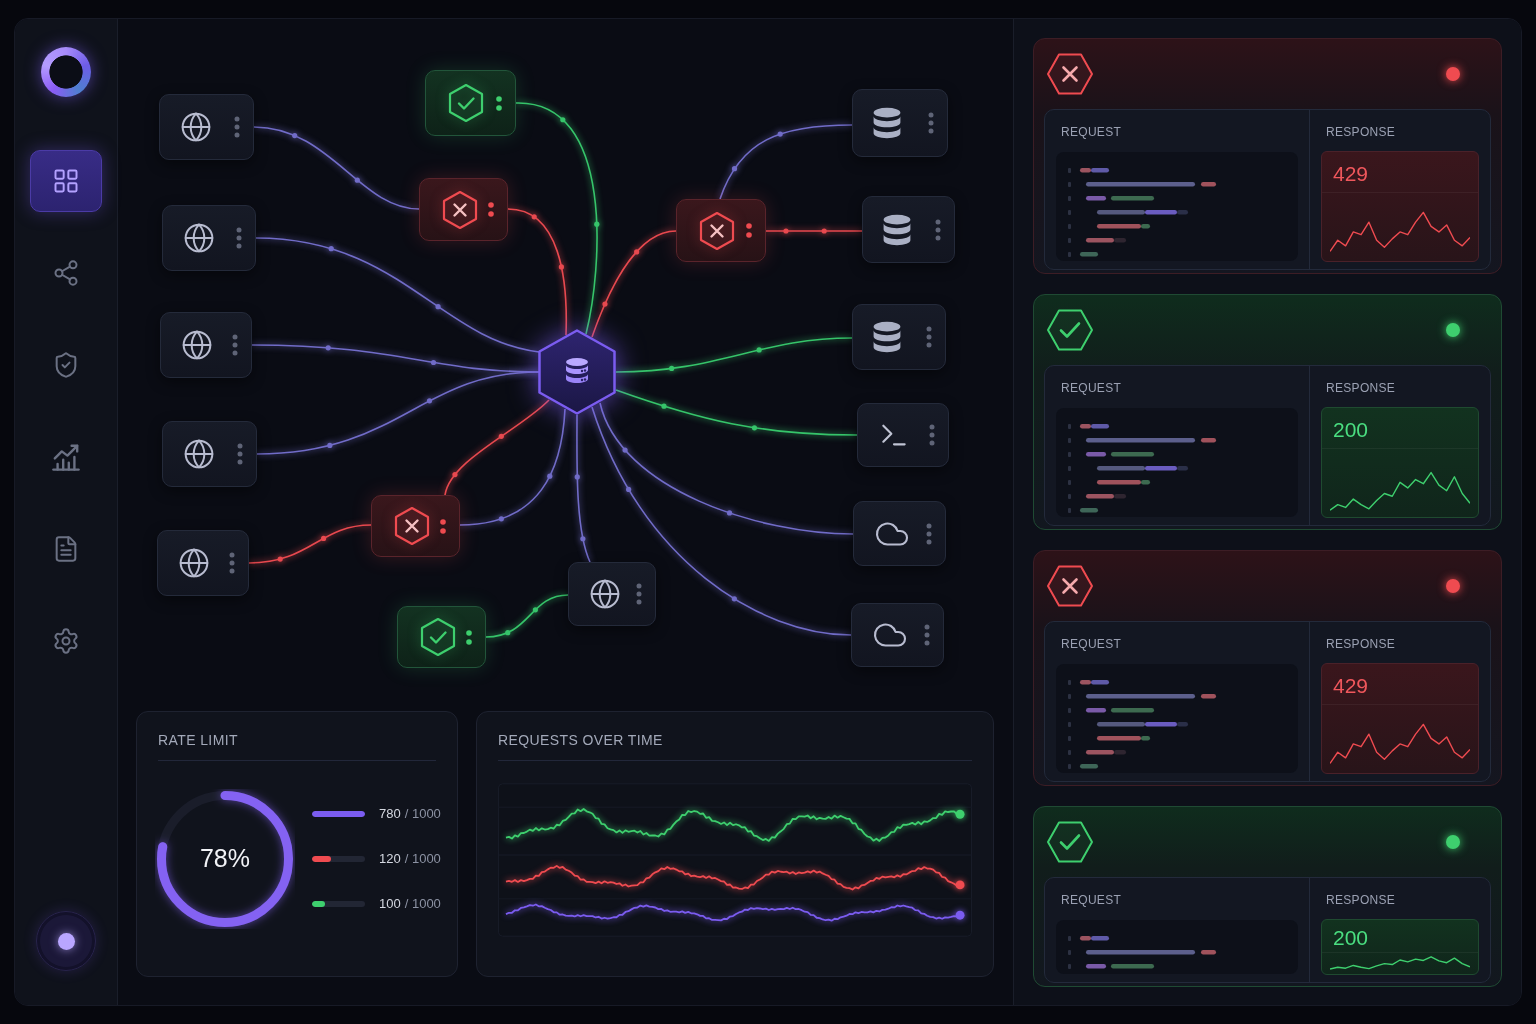  Describe the element at coordinates (66, 72) in the screenshot. I see `logo-icon` at that location.